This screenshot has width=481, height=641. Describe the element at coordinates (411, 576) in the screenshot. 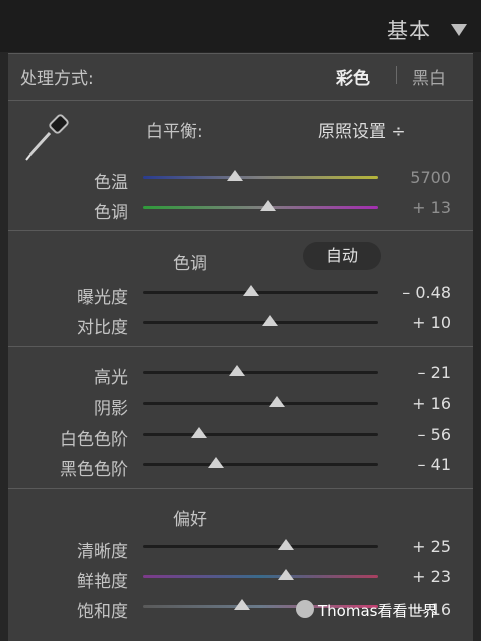

I see `vibrance-value: + 23` at that location.